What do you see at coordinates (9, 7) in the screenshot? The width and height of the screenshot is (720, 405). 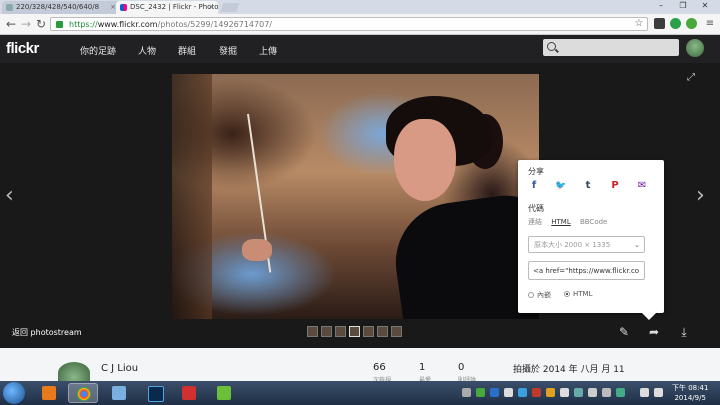 I see `page-favicon-icon` at bounding box center [9, 7].